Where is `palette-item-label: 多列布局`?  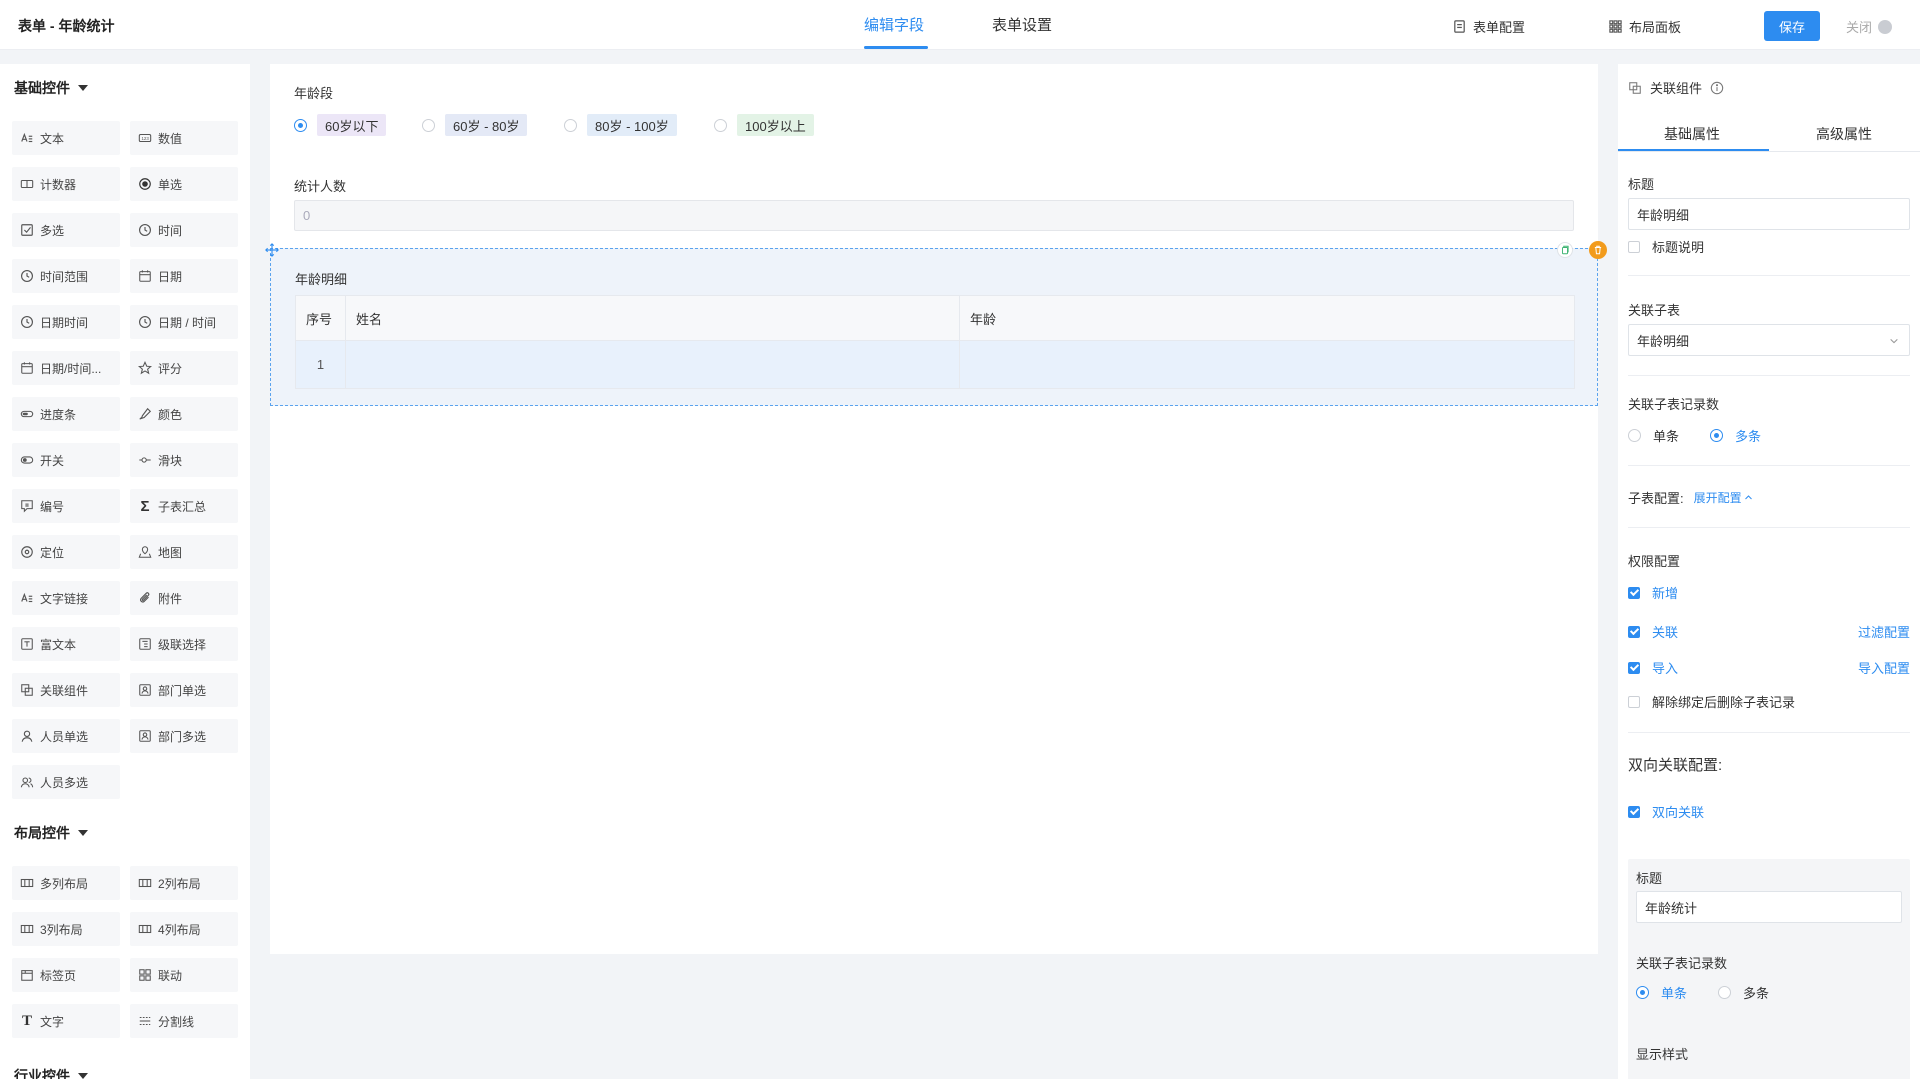 palette-item-label: 多列布局 is located at coordinates (64, 883).